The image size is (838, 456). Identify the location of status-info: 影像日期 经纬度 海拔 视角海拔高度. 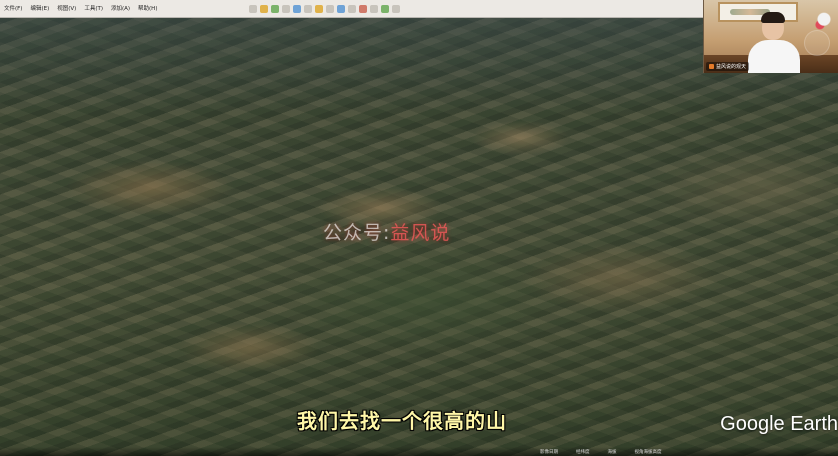
(601, 452).